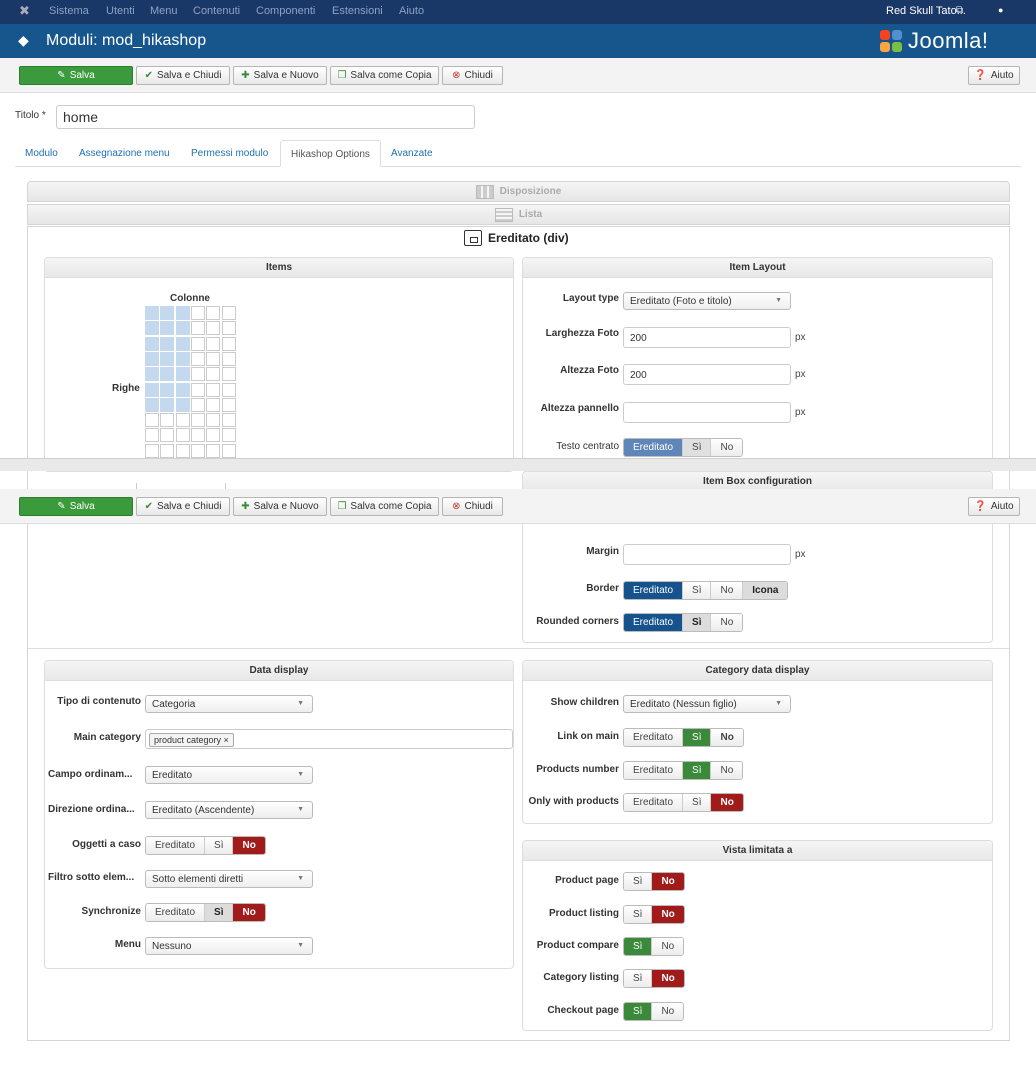 The height and width of the screenshot is (1080, 1036). I want to click on product-listing-toggle: Sì No, so click(654, 914).